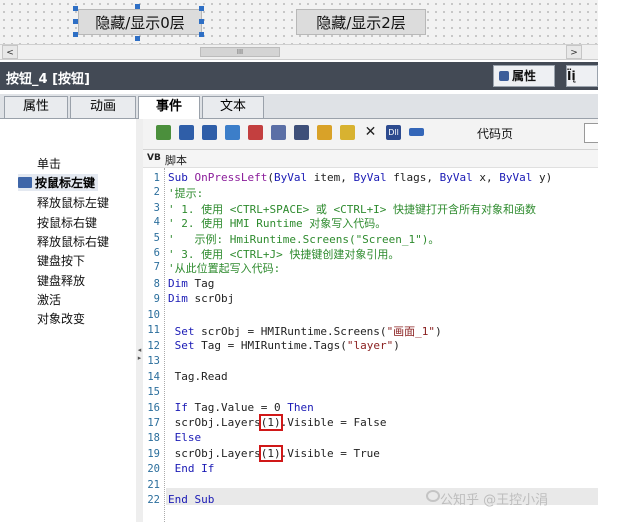 The image size is (636, 522). What do you see at coordinates (299, 76) in the screenshot?
I see `inspector-title-bar: 按钮_4 [按钮] 属性 Ïį` at bounding box center [299, 76].